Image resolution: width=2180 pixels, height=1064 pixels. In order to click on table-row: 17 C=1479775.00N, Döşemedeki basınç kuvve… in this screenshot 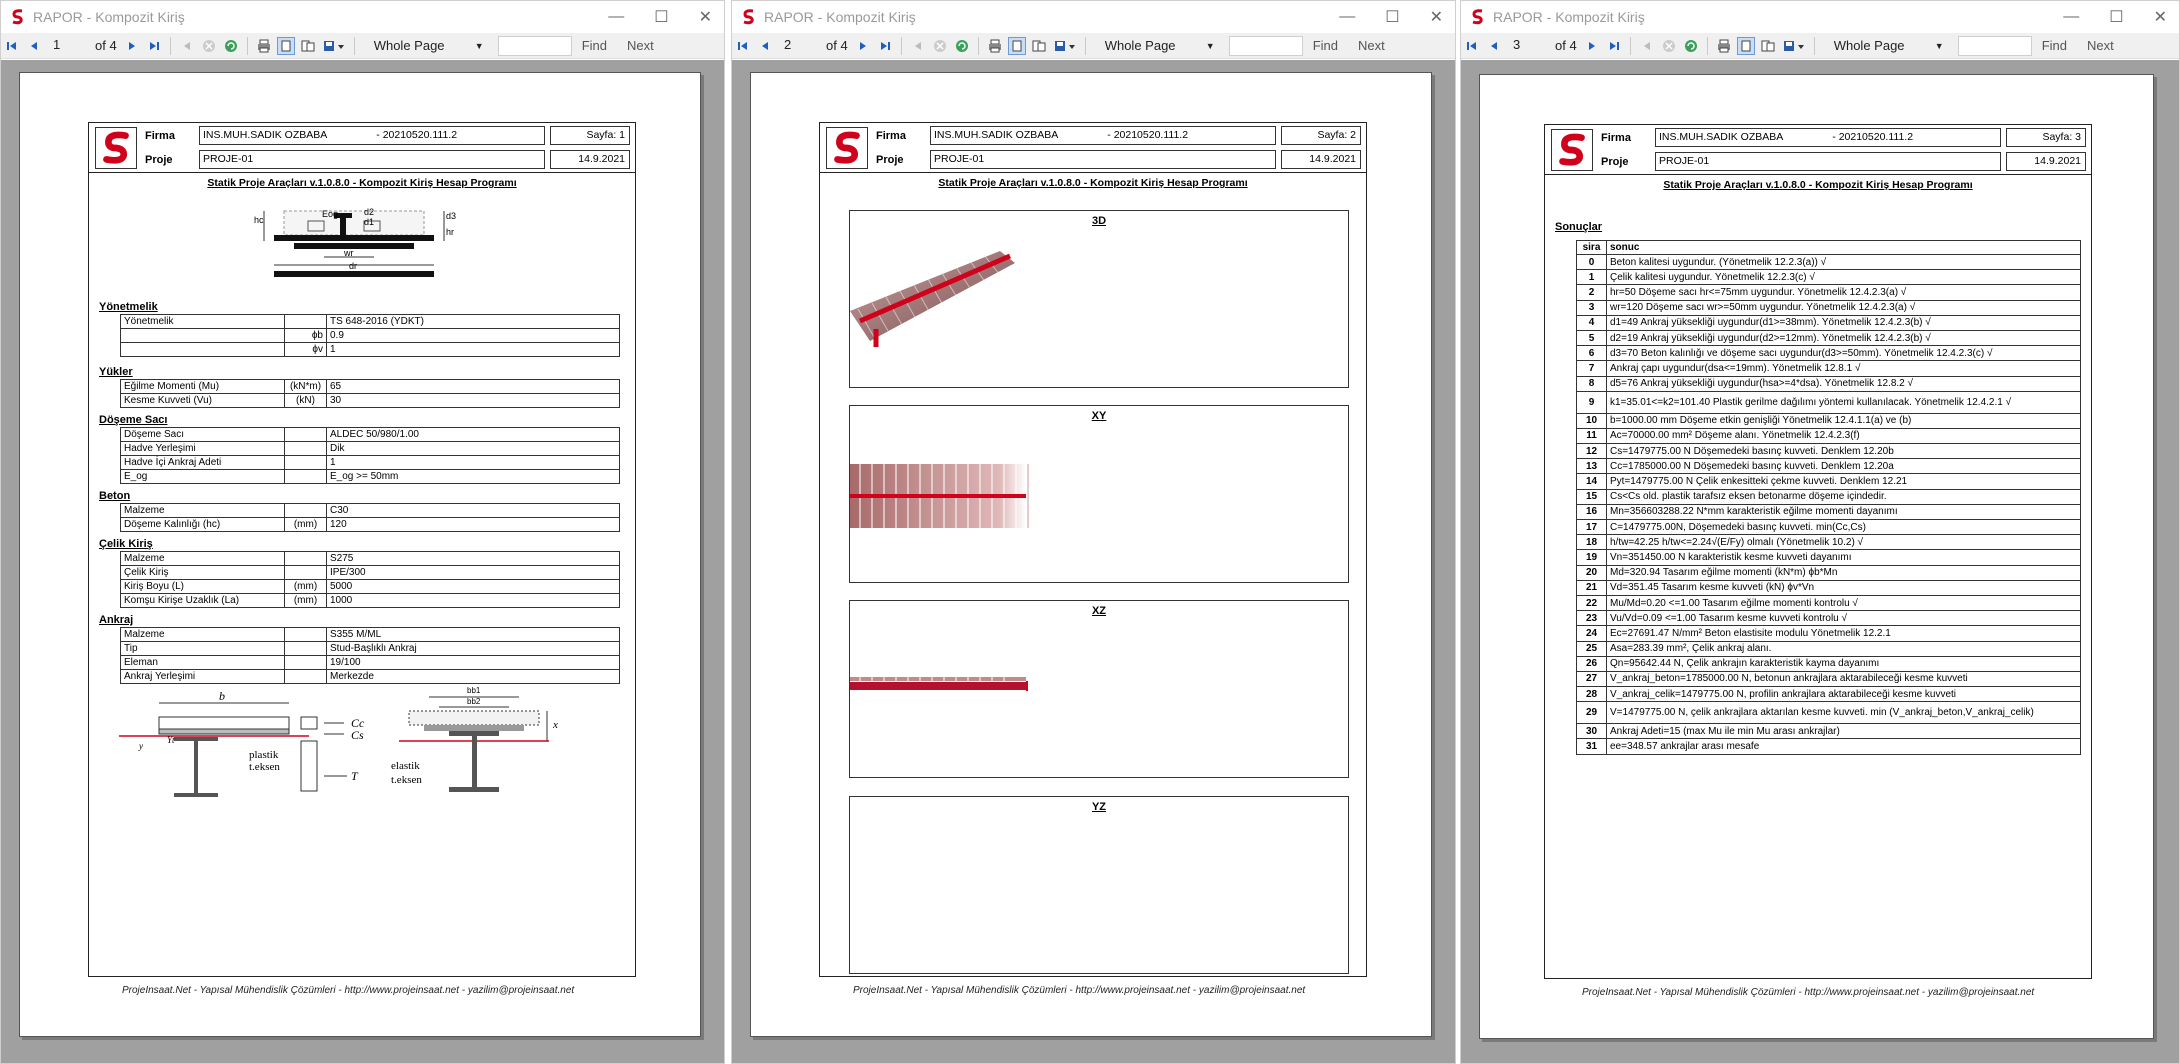, I will do `click(1828, 527)`.